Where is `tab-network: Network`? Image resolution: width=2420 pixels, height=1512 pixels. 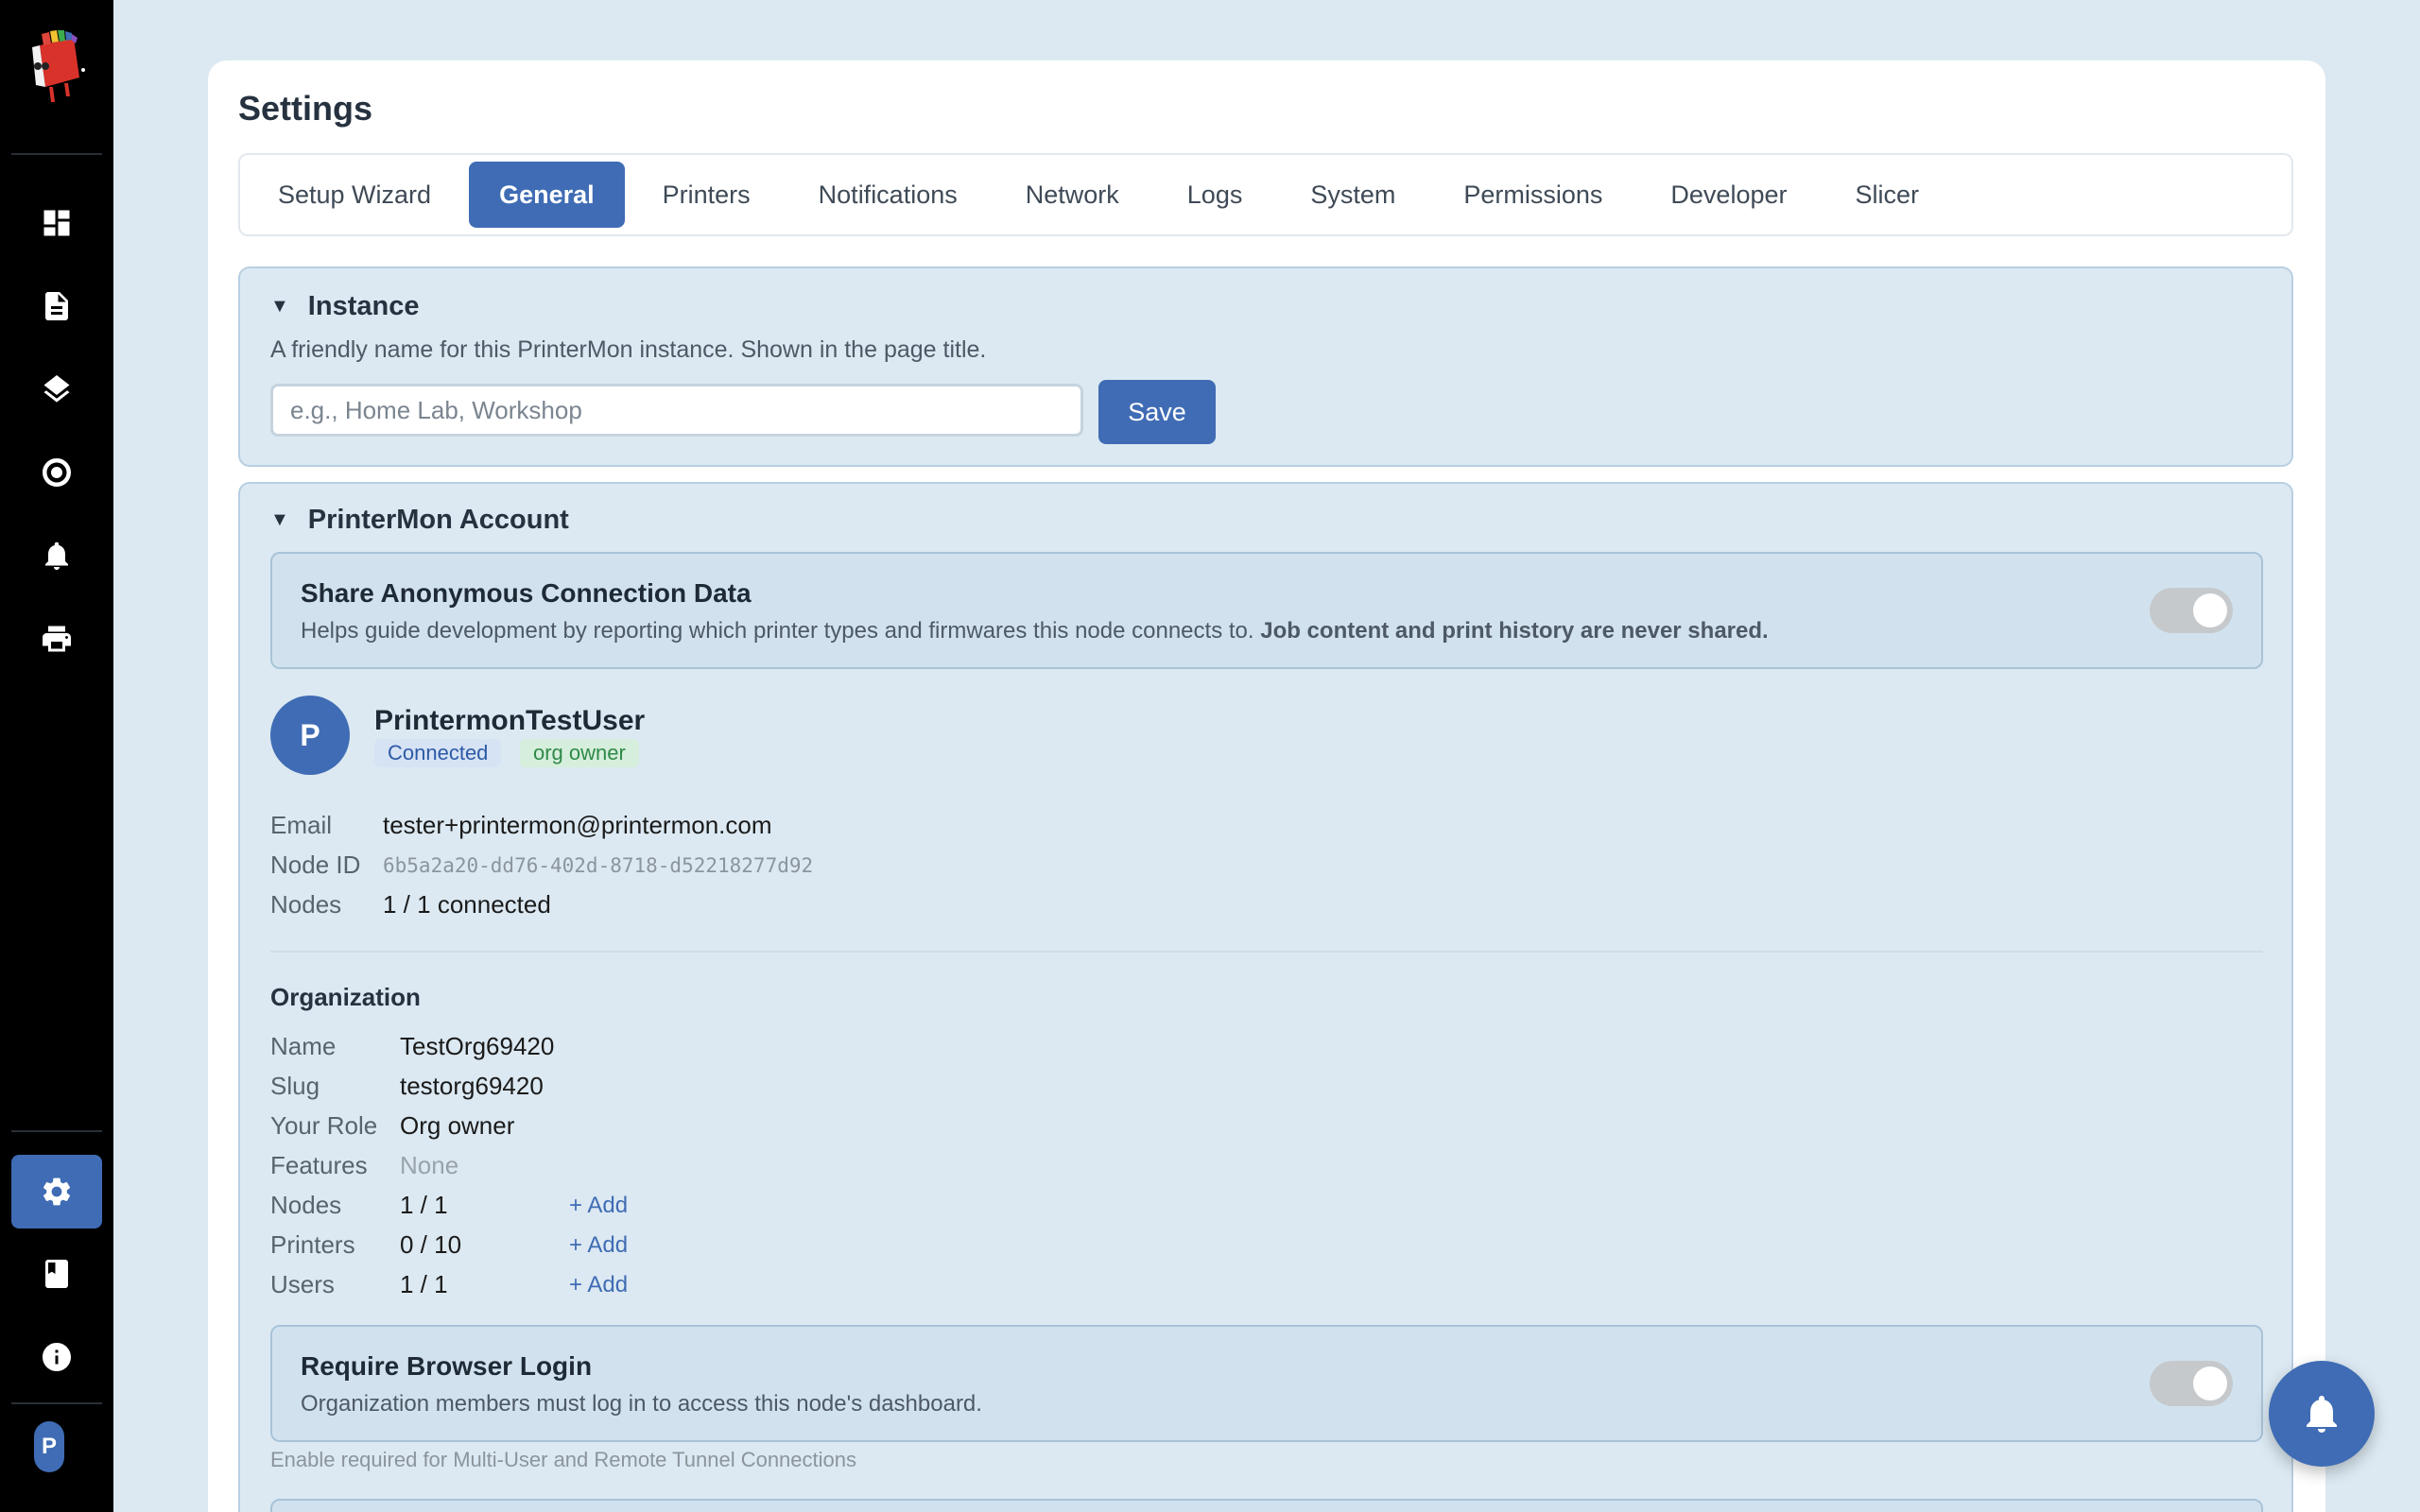
tab-network: Network is located at coordinates (1072, 195).